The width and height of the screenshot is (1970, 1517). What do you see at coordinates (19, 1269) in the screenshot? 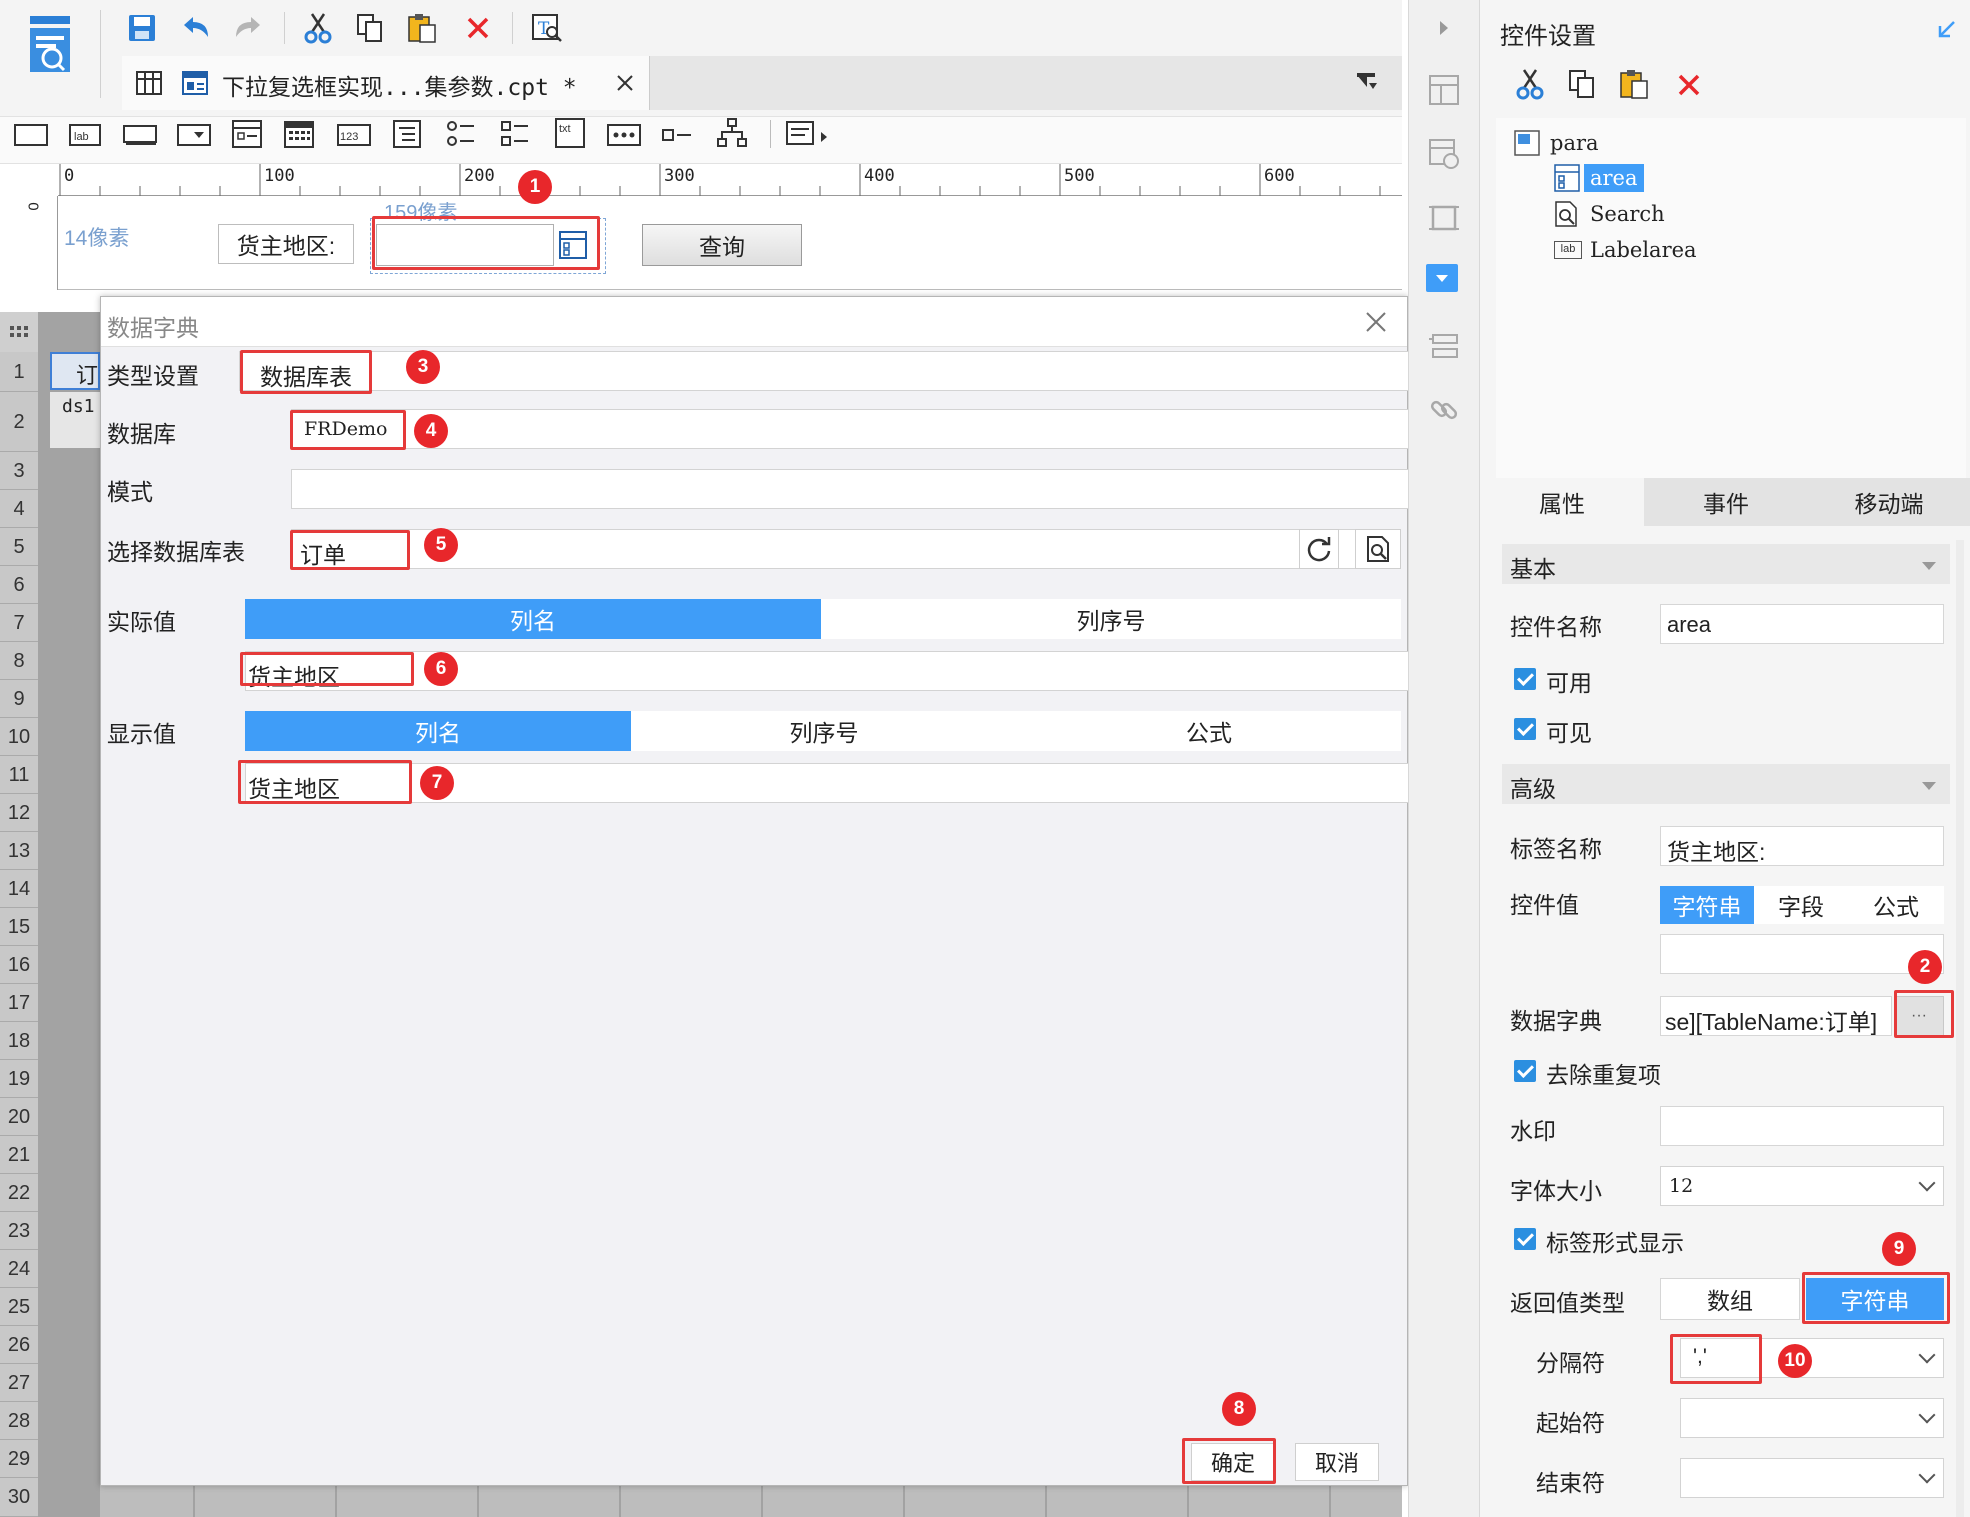
I see `row-header: 24` at bounding box center [19, 1269].